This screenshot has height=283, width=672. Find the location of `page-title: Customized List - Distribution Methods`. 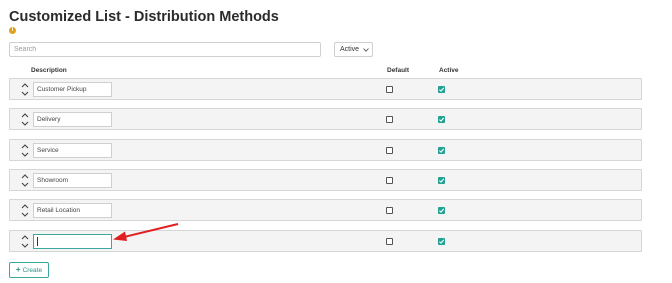

page-title: Customized List - Distribution Methods is located at coordinates (144, 17).